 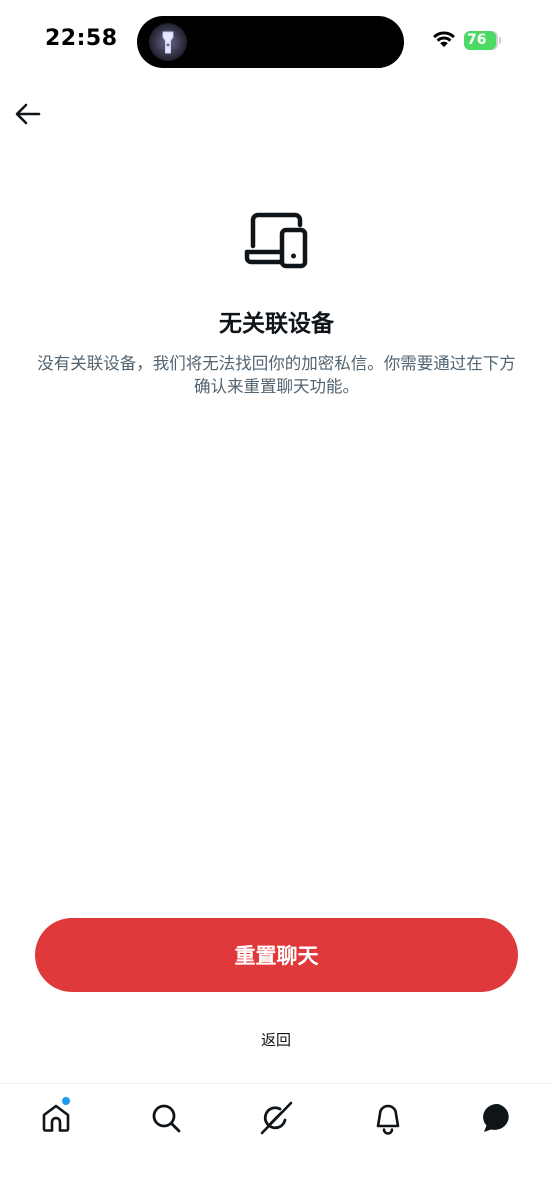 I want to click on nav-search, so click(x=166, y=1118).